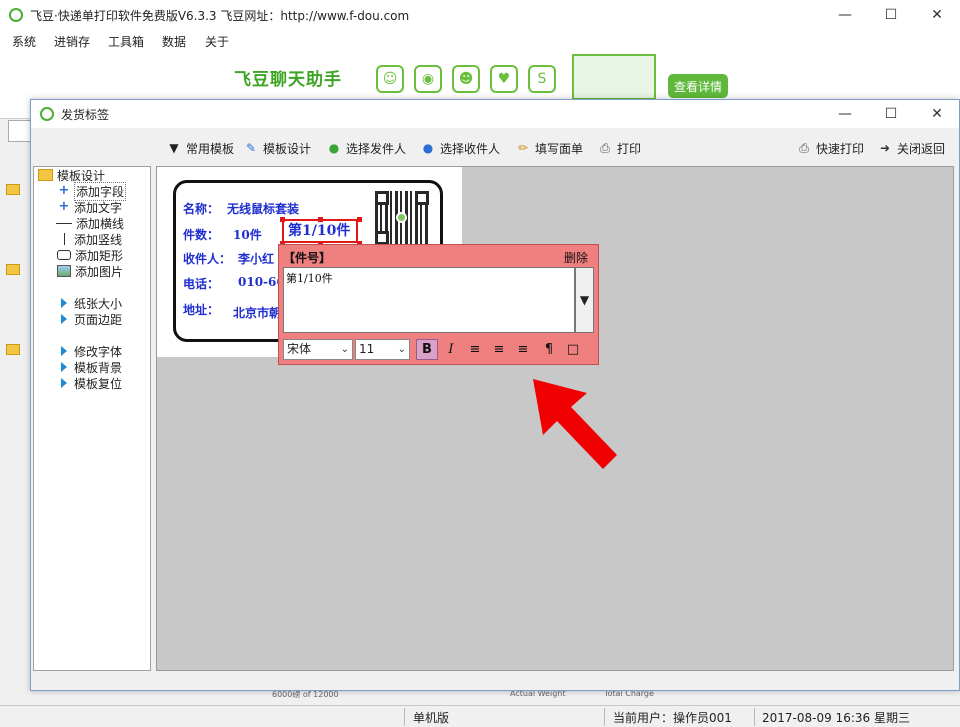 The height and width of the screenshot is (727, 960). I want to click on qq-icon: ☺, so click(390, 79).